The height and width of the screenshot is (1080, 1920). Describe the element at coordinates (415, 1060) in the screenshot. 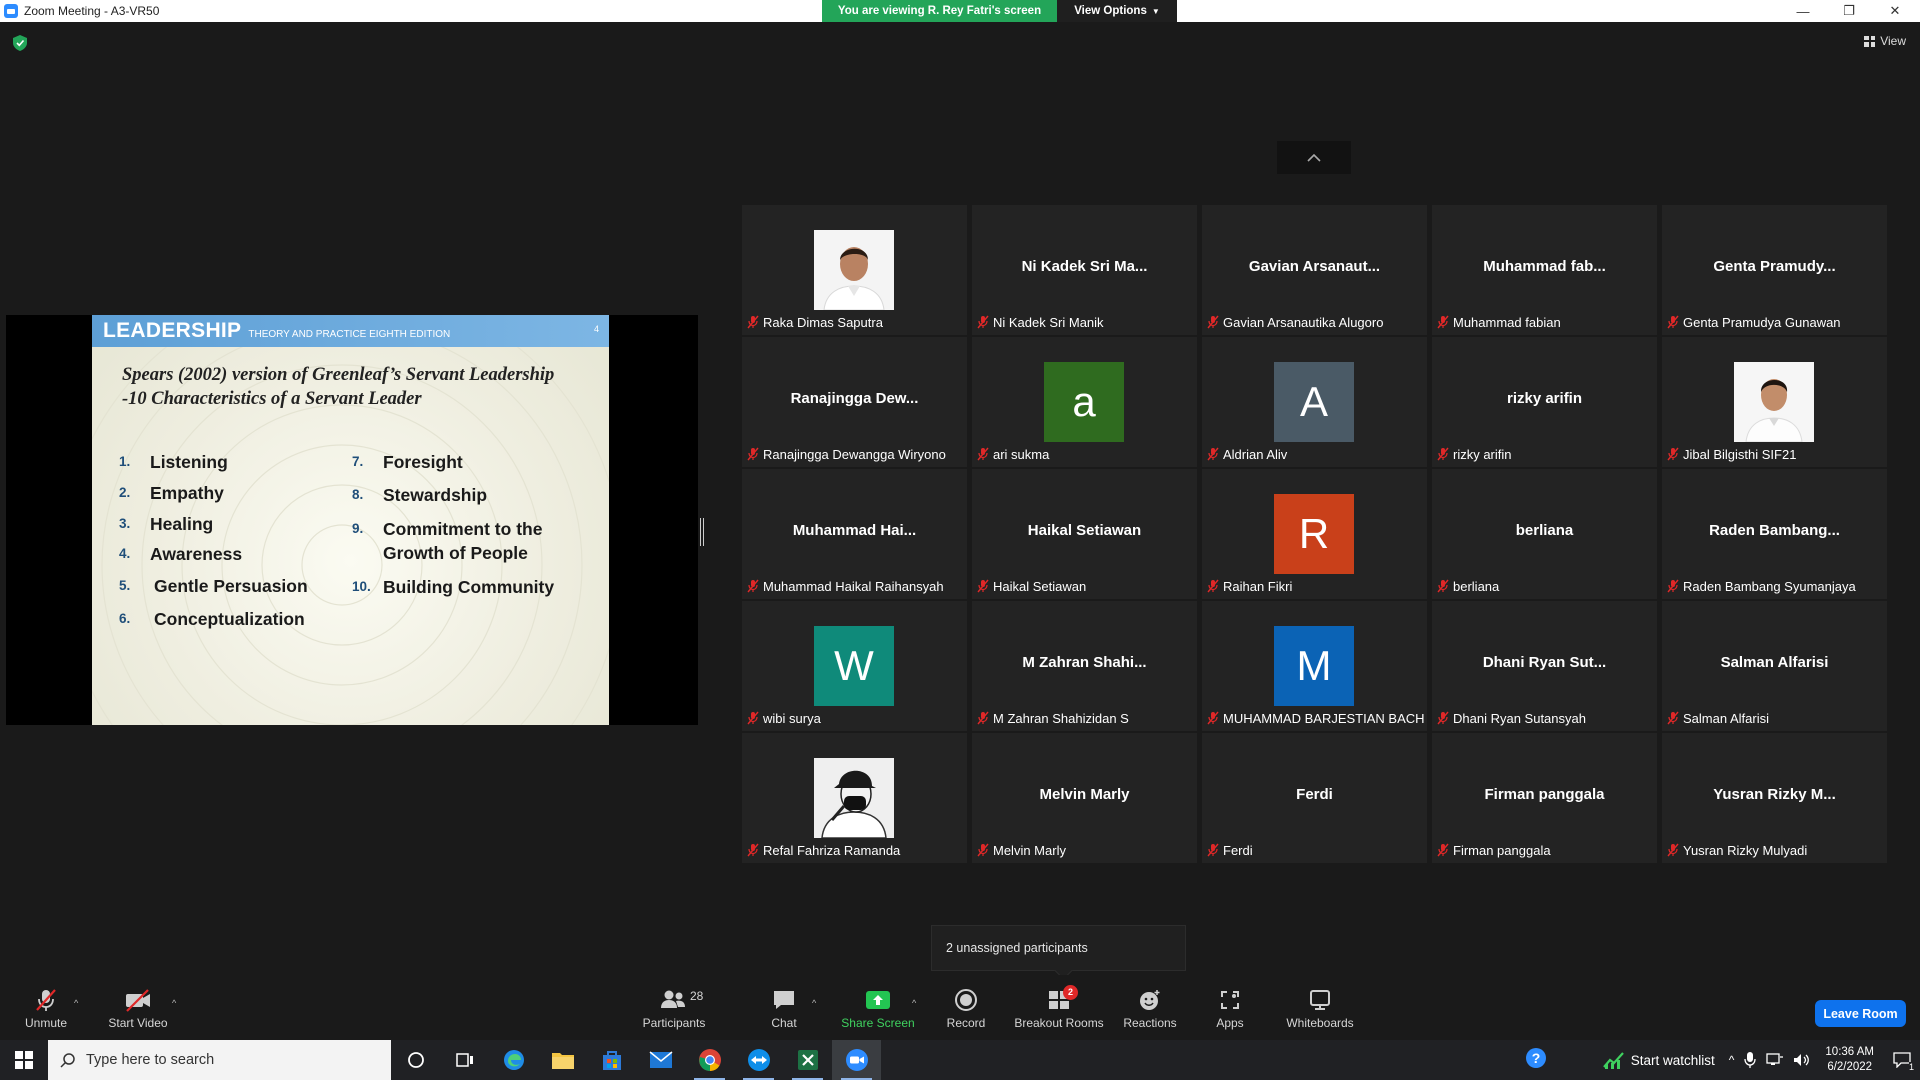

I see `cortana-button` at that location.